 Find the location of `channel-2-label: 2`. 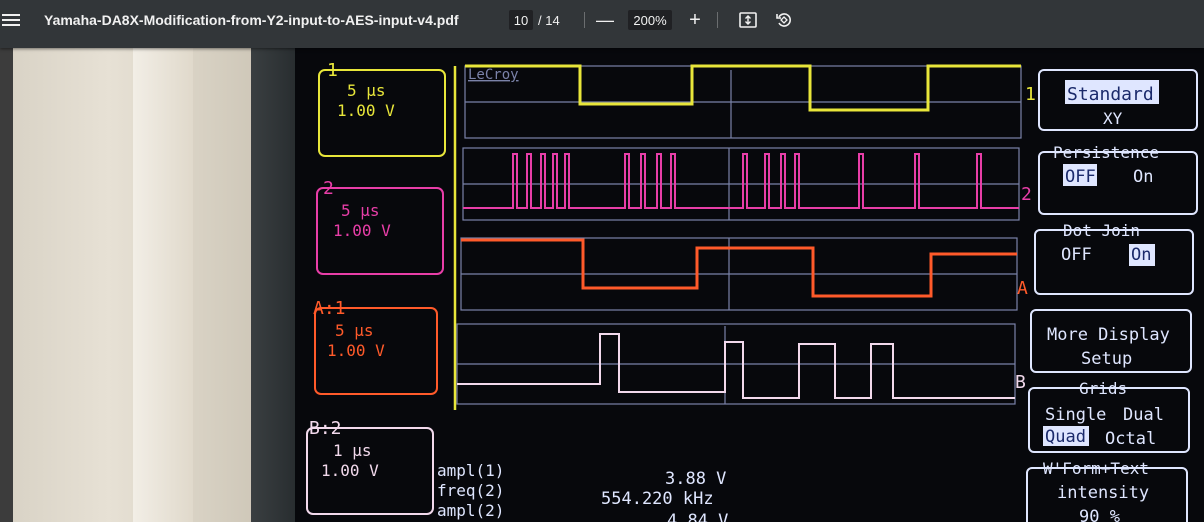

channel-2-label: 2 is located at coordinates (328, 188).